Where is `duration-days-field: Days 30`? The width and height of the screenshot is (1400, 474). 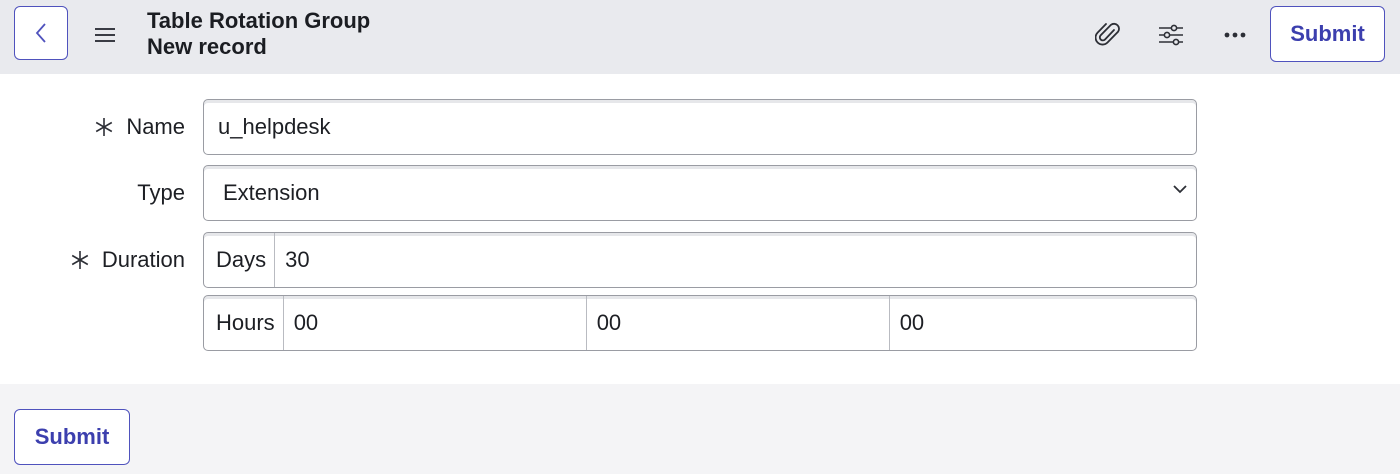 duration-days-field: Days 30 is located at coordinates (700, 260).